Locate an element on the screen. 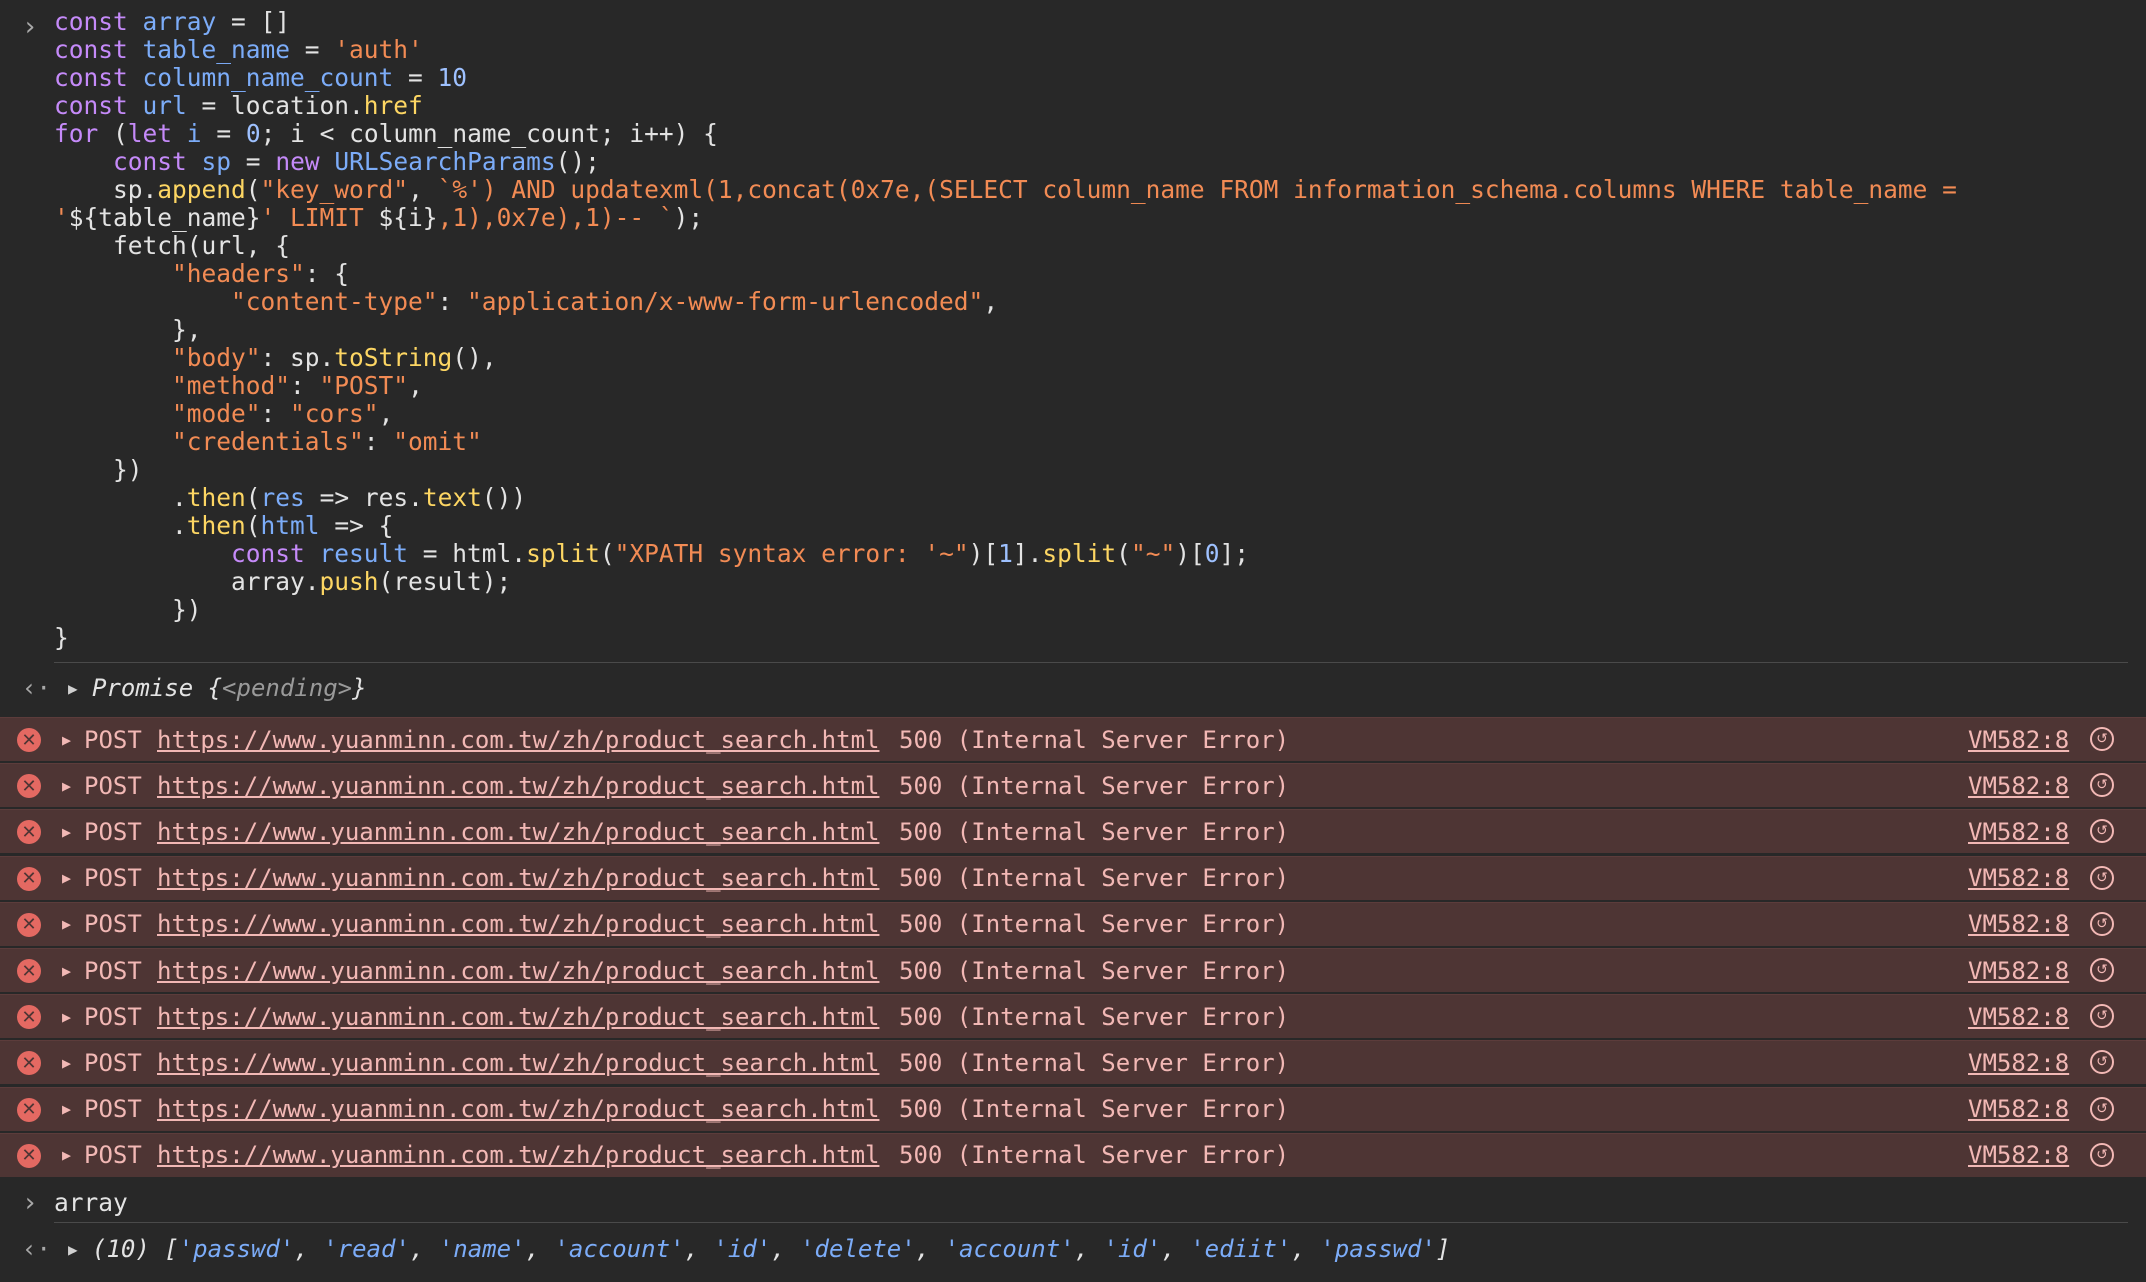 The height and width of the screenshot is (1282, 2146). code-line: "method": "POST", is located at coordinates (1005, 386).